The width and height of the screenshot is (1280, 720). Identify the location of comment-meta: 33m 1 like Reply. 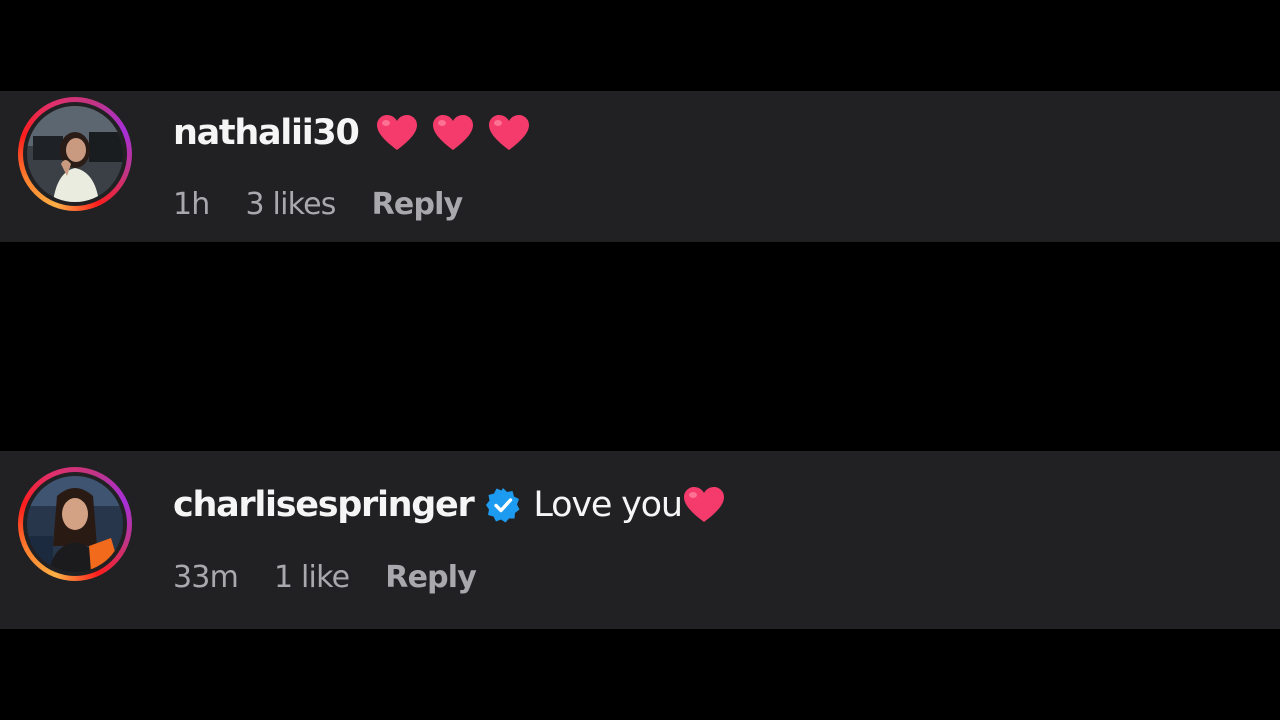
(325, 578).